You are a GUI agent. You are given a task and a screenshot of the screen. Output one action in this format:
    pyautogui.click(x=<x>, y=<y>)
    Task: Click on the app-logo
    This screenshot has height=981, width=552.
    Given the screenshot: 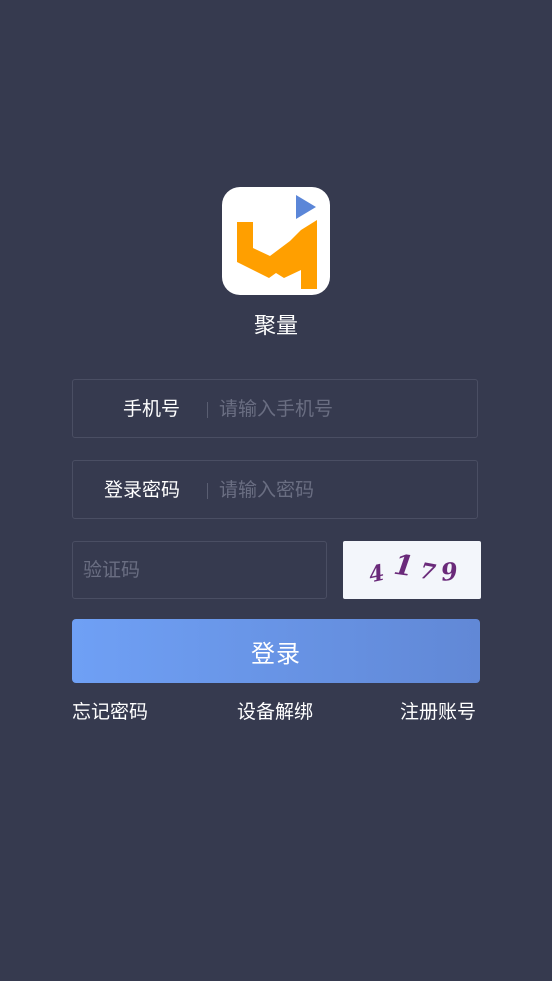 What is the action you would take?
    pyautogui.click(x=276, y=241)
    